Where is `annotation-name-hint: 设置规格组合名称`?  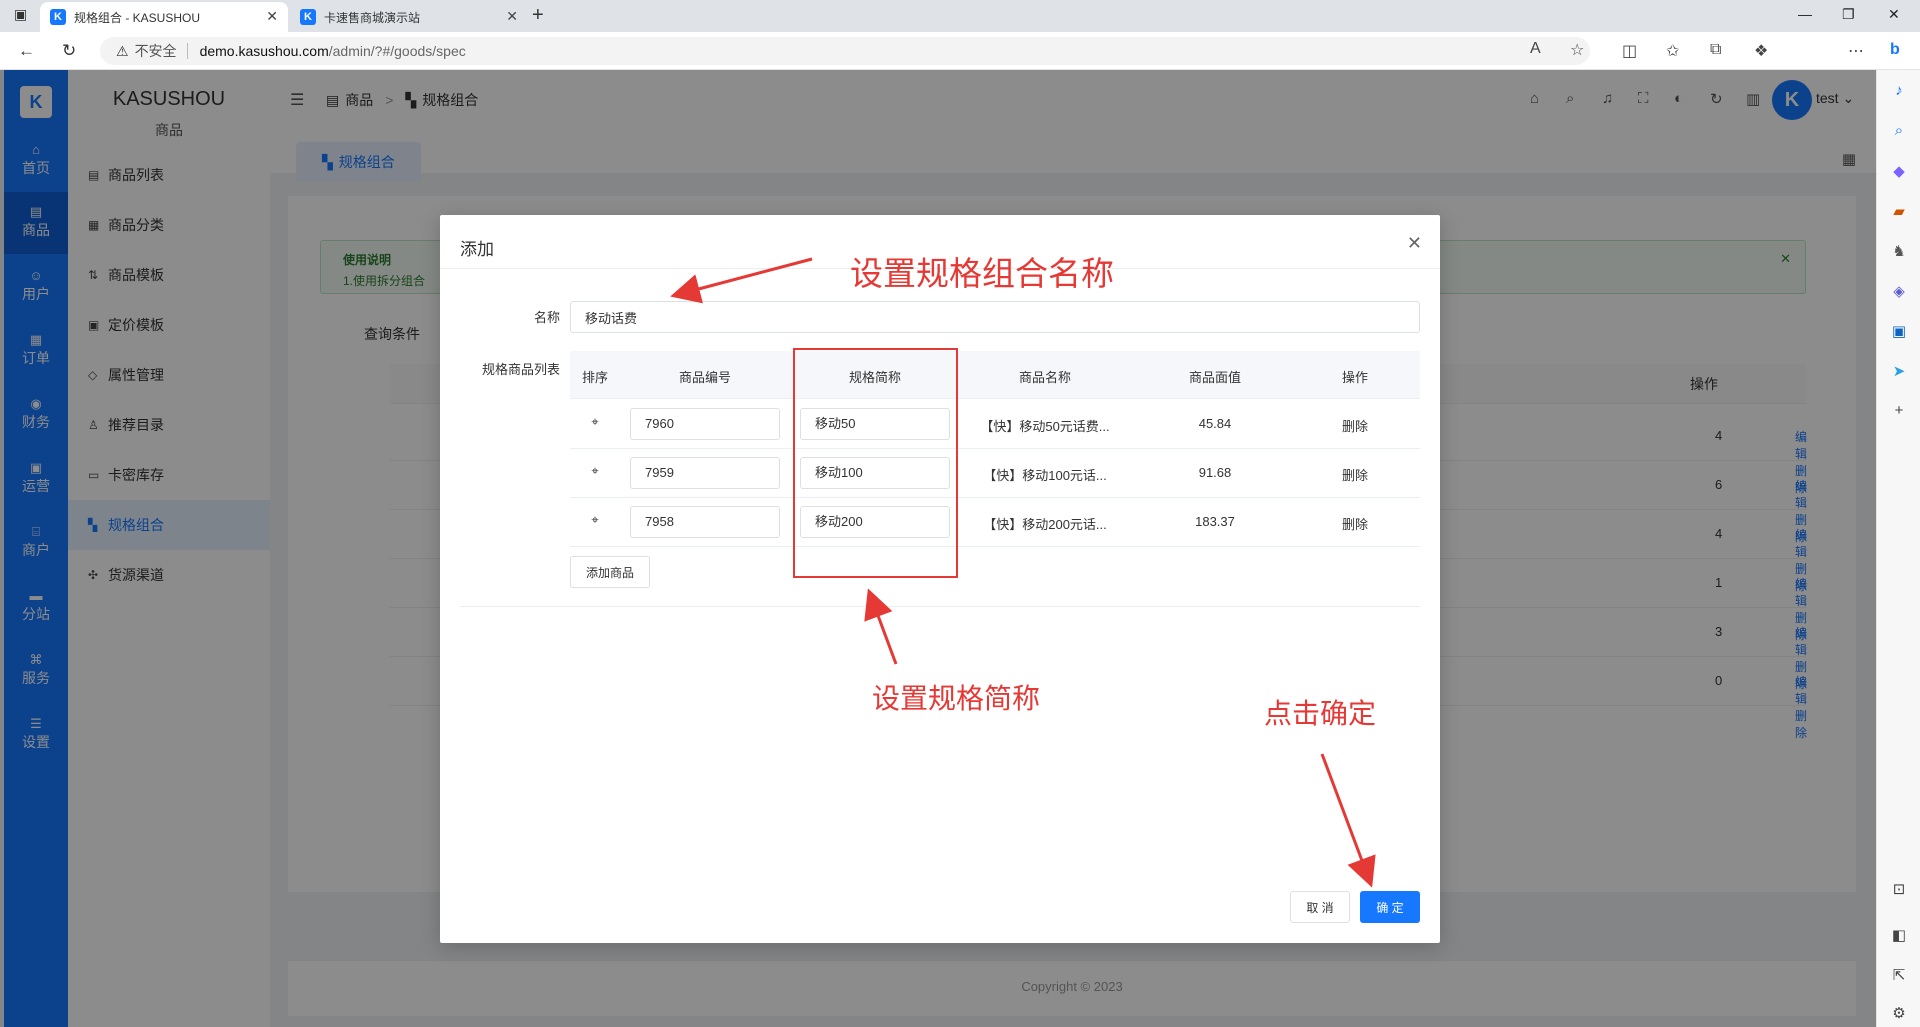
annotation-name-hint: 设置规格组合名称 is located at coordinates (982, 273).